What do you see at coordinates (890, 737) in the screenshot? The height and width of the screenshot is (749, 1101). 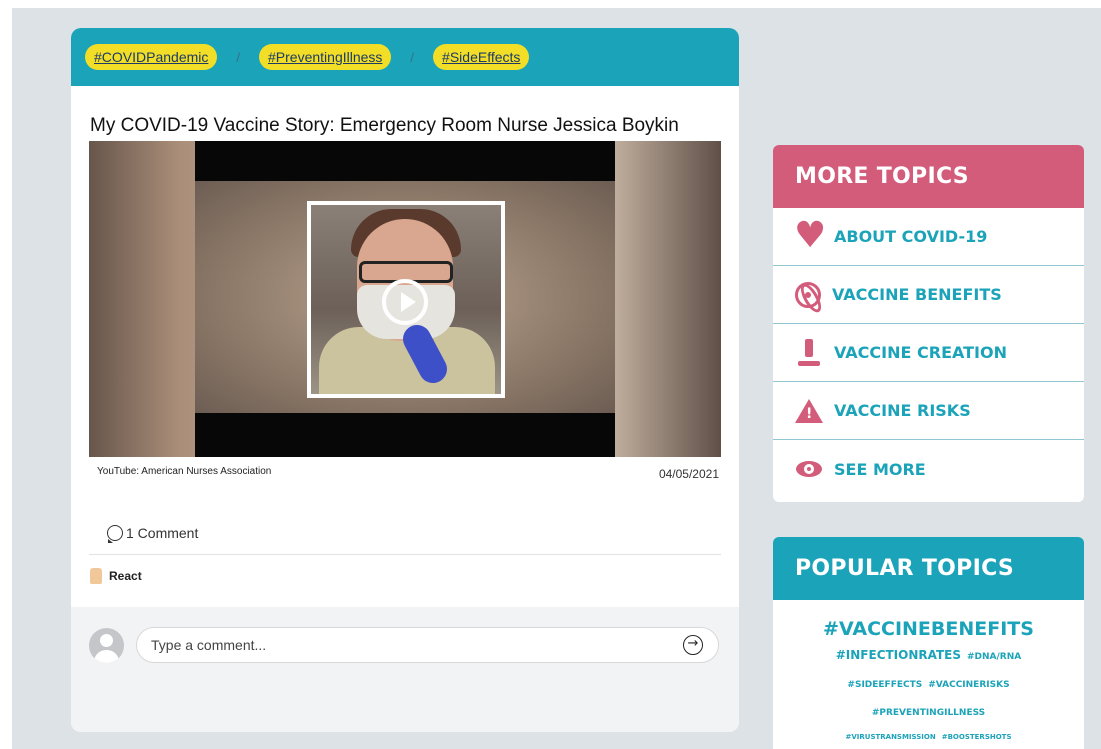 I see `hashtag-link: #VIRUSTRANSMISSION` at bounding box center [890, 737].